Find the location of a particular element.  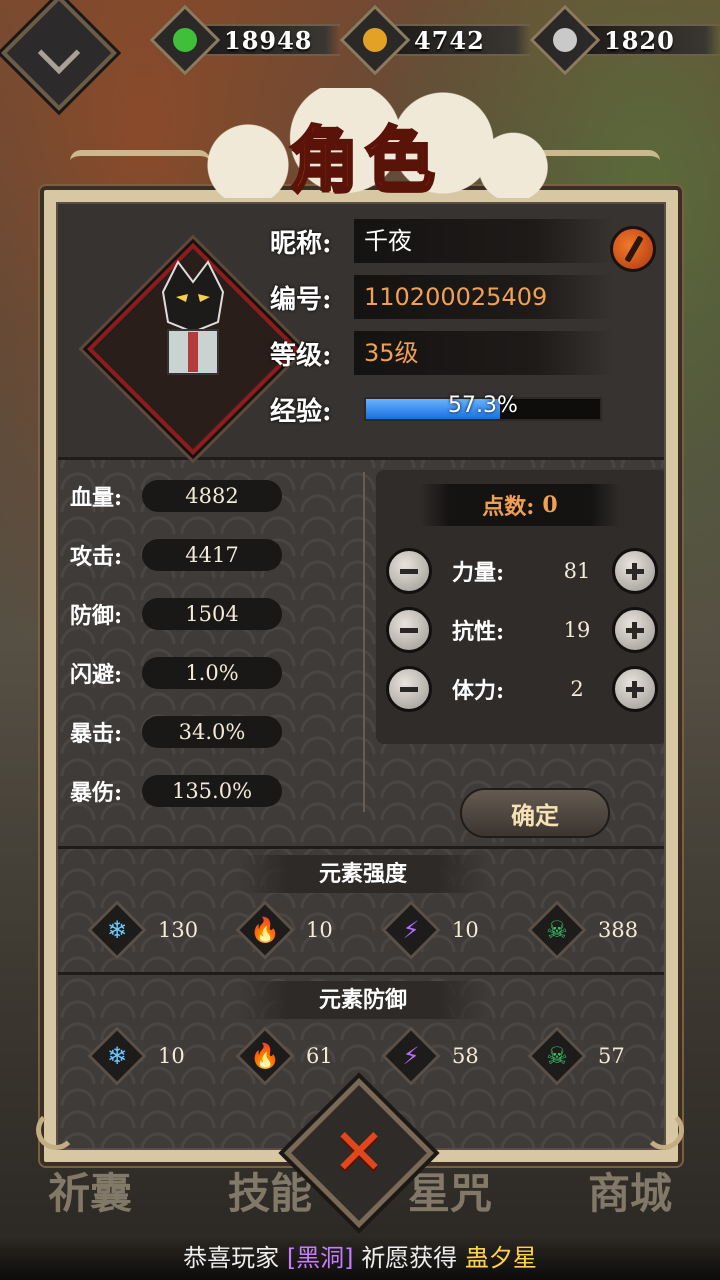

nav-item-shop: 商城 is located at coordinates (630, 1190).